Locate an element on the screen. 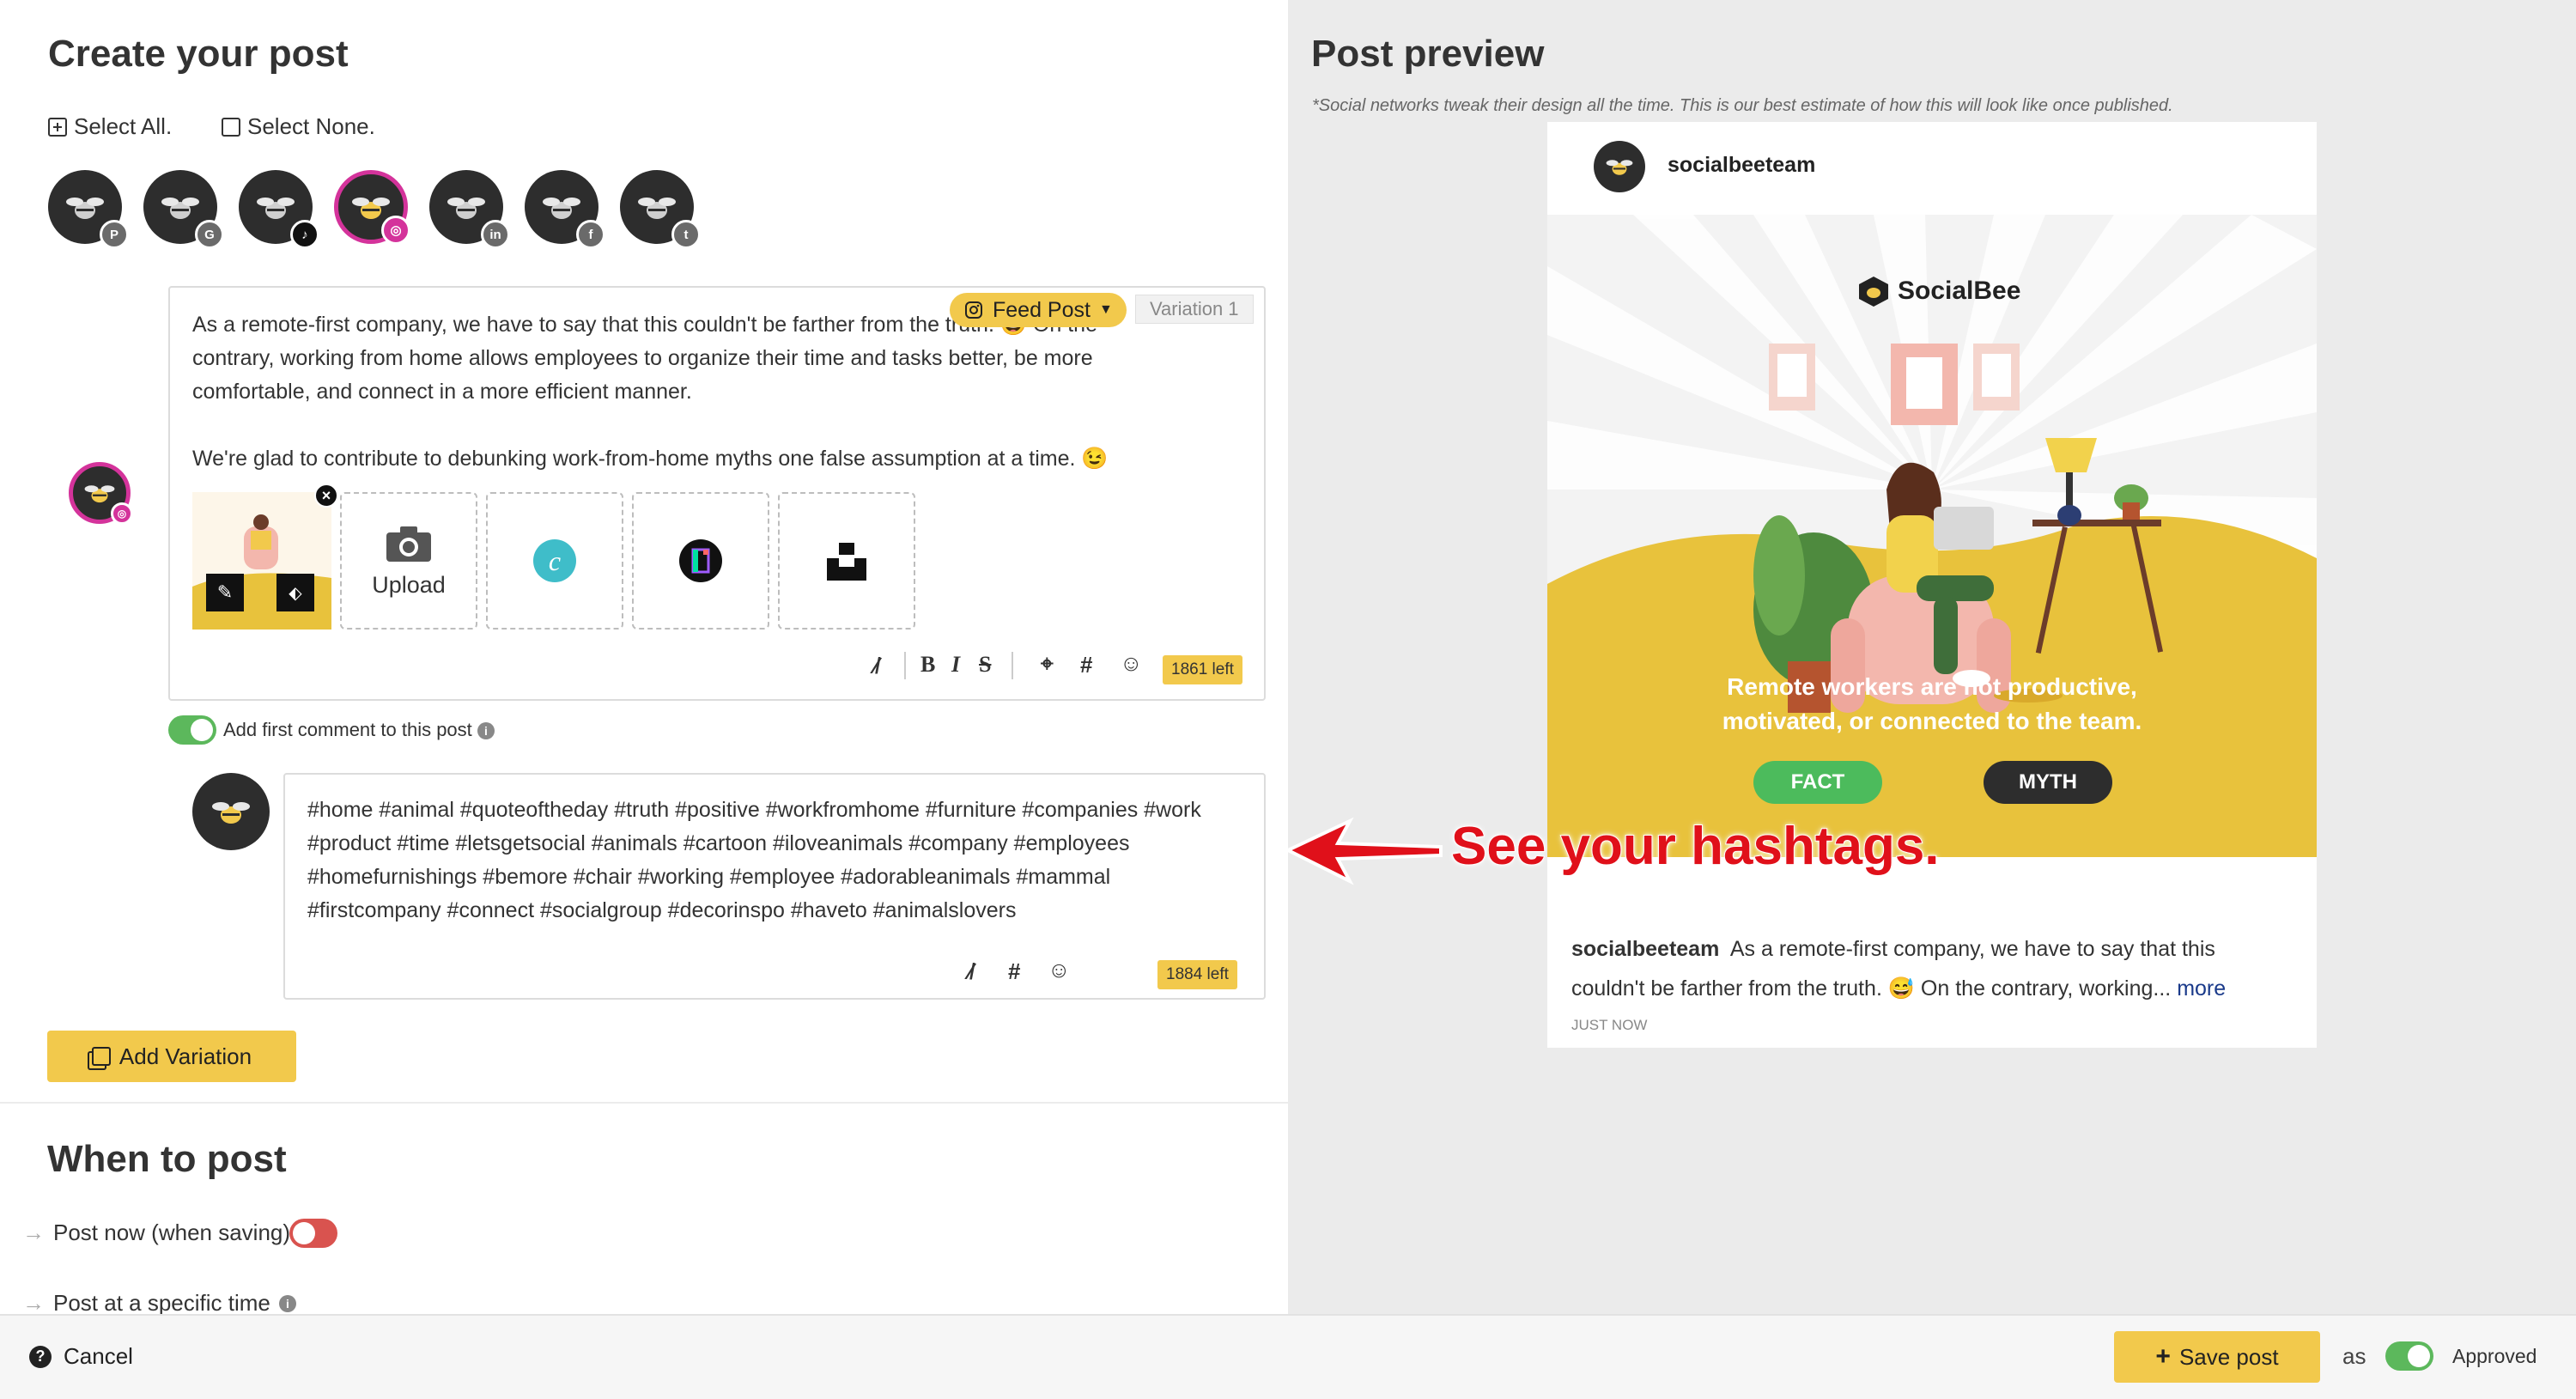  plus-square-icon is located at coordinates (58, 127).